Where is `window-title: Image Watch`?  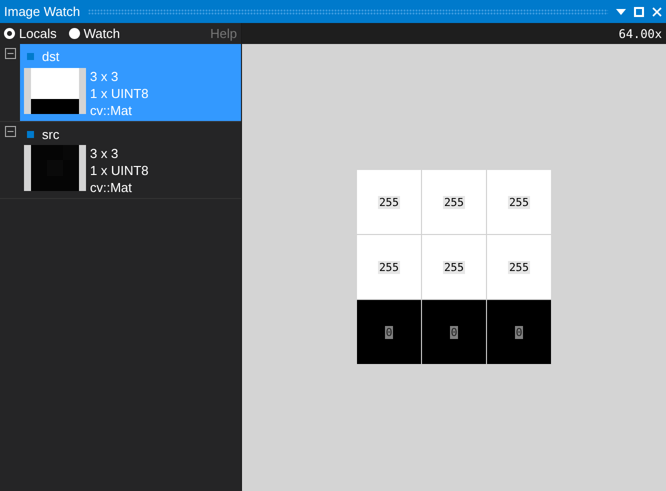
window-title: Image Watch is located at coordinates (42, 11).